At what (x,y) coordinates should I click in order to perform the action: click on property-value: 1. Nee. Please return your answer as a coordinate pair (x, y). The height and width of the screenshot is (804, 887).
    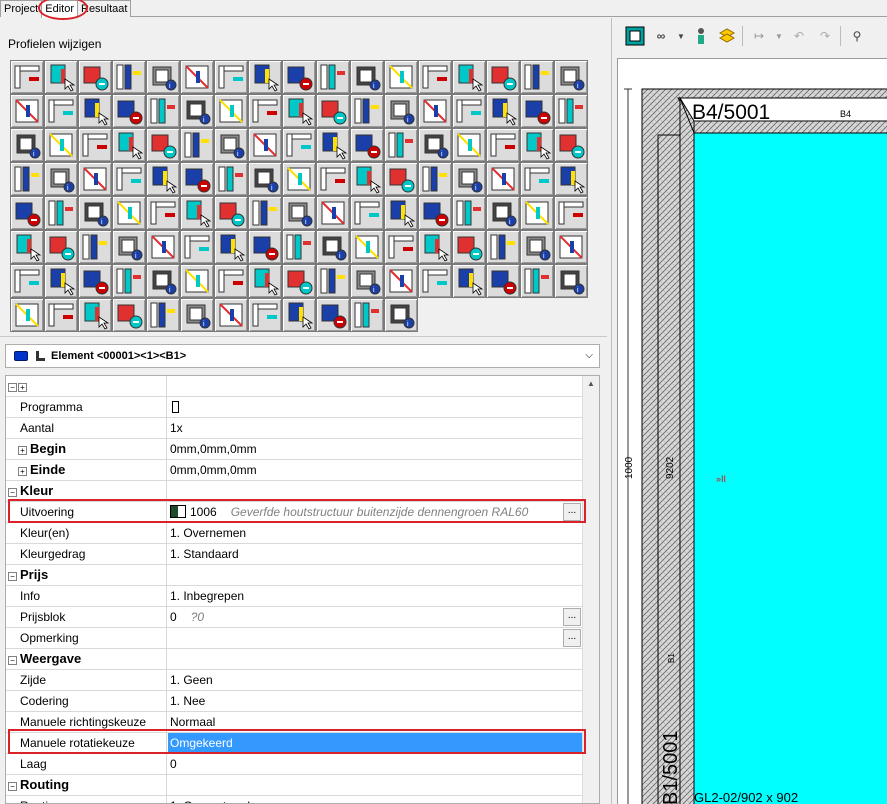
    Looking at the image, I should click on (375, 701).